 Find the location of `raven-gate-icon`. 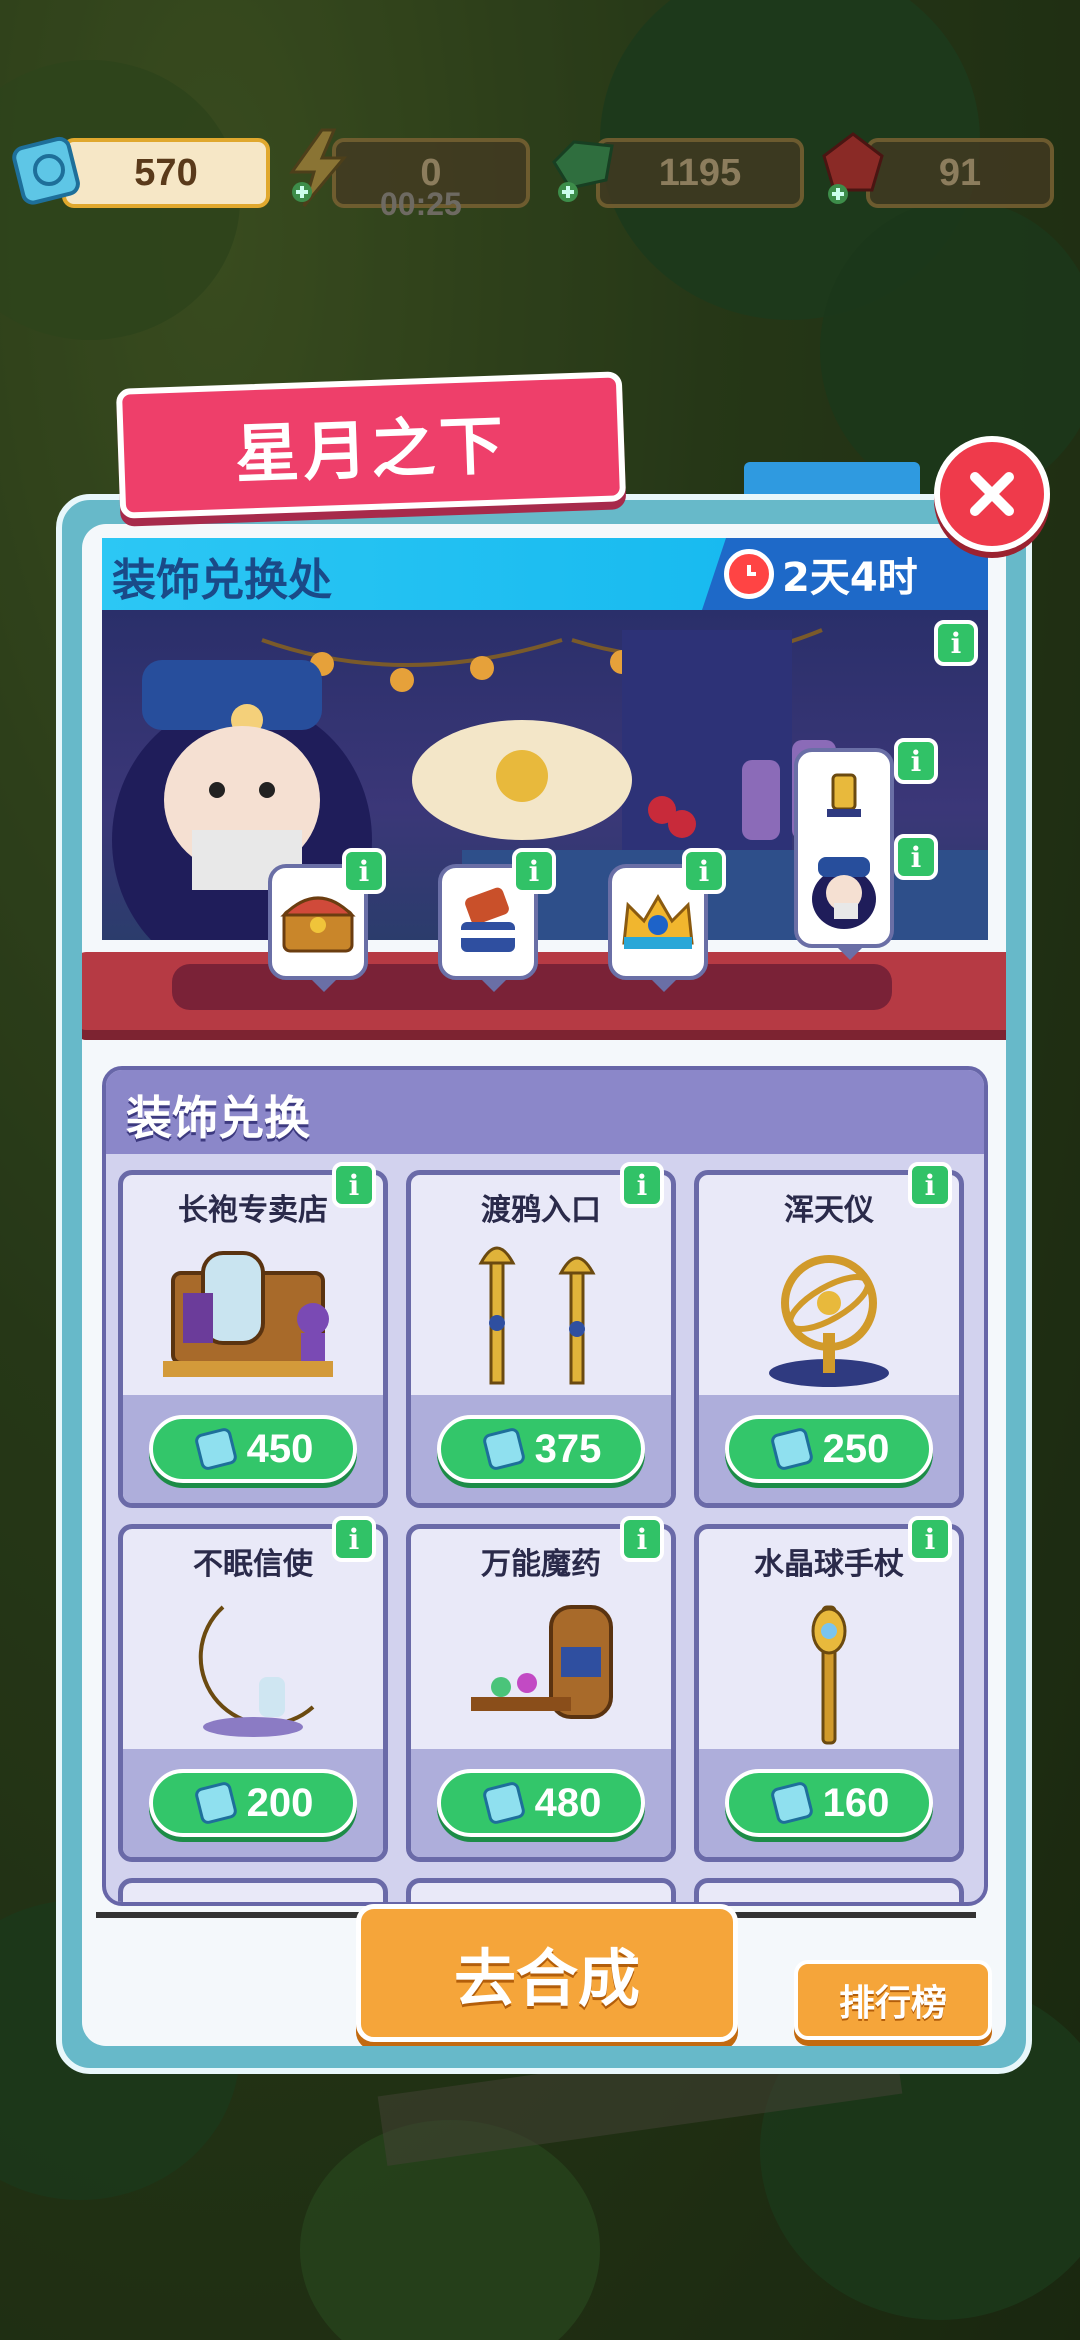

raven-gate-icon is located at coordinates (537, 1315).